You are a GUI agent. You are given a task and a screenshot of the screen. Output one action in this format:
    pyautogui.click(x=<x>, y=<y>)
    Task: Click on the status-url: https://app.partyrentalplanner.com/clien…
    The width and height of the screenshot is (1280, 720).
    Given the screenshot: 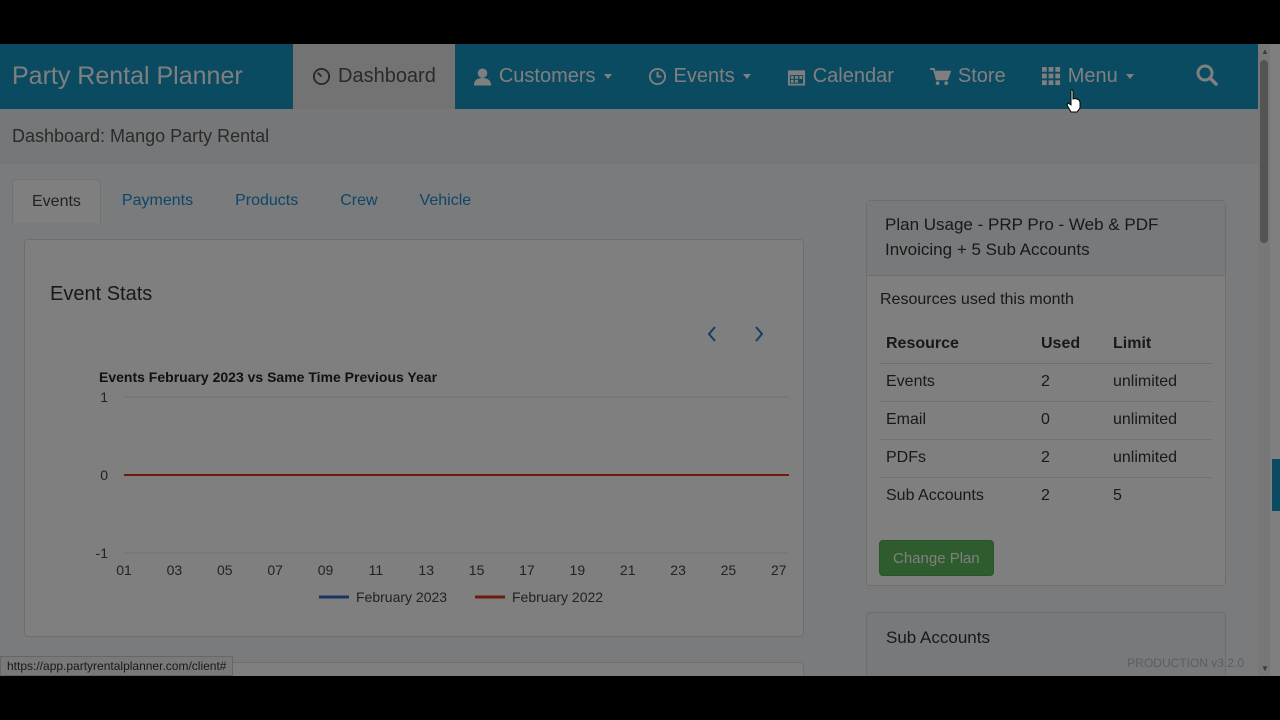 What is the action you would take?
    pyautogui.click(x=117, y=666)
    